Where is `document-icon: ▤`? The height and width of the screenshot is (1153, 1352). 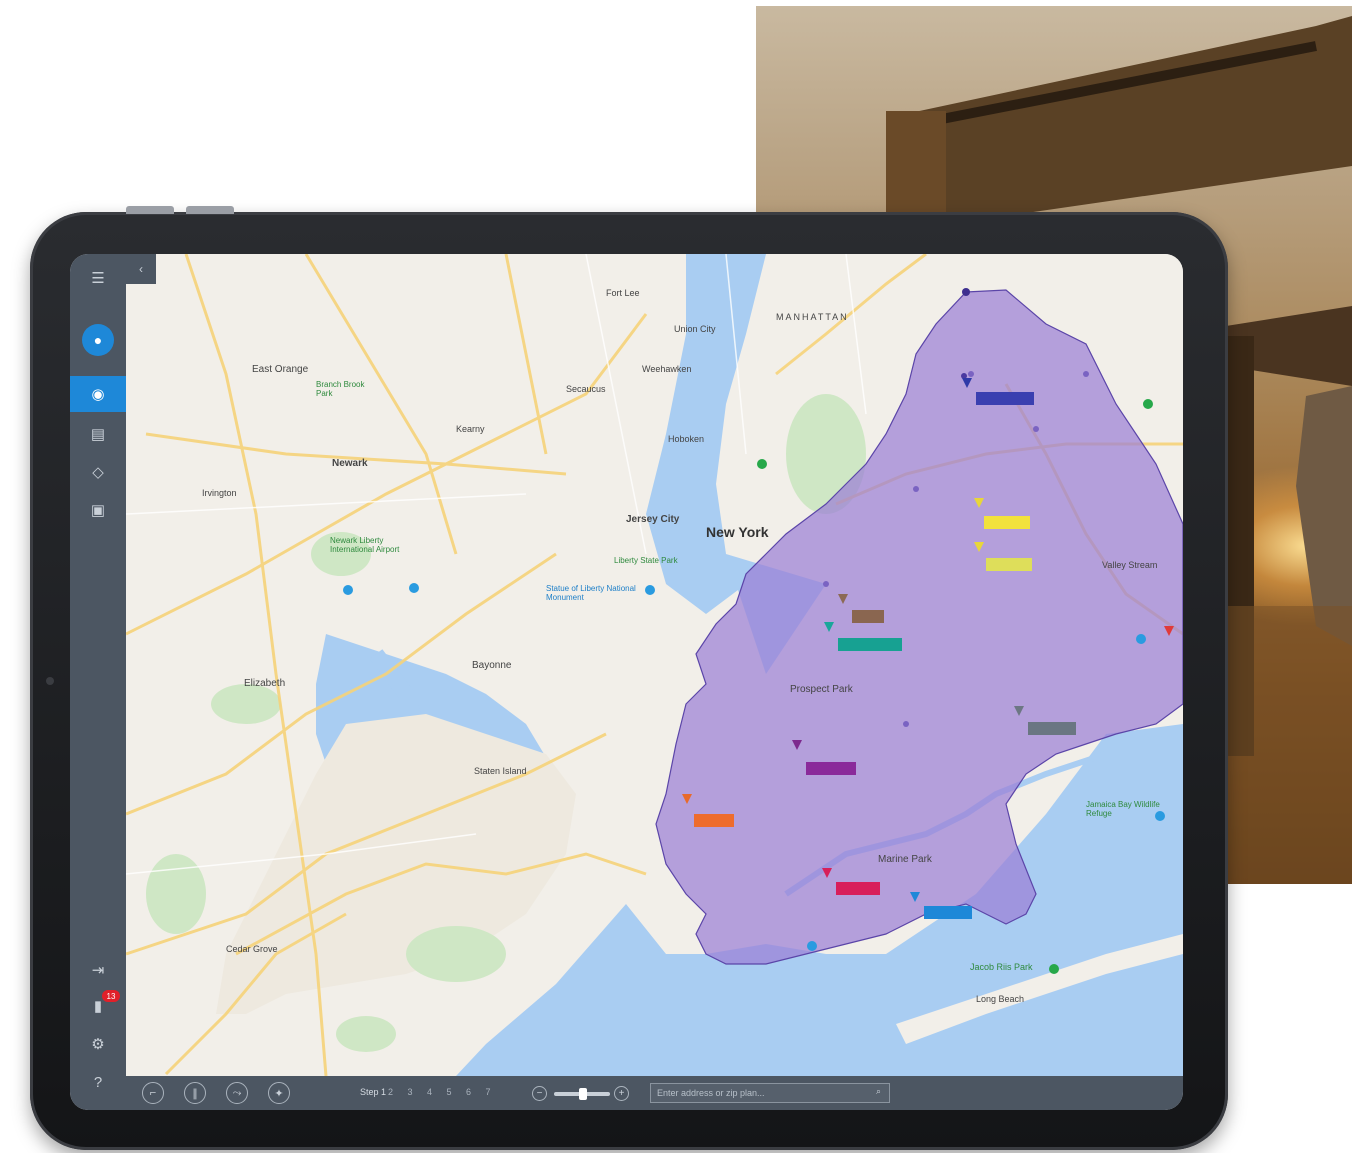
document-icon: ▤ is located at coordinates (98, 434).